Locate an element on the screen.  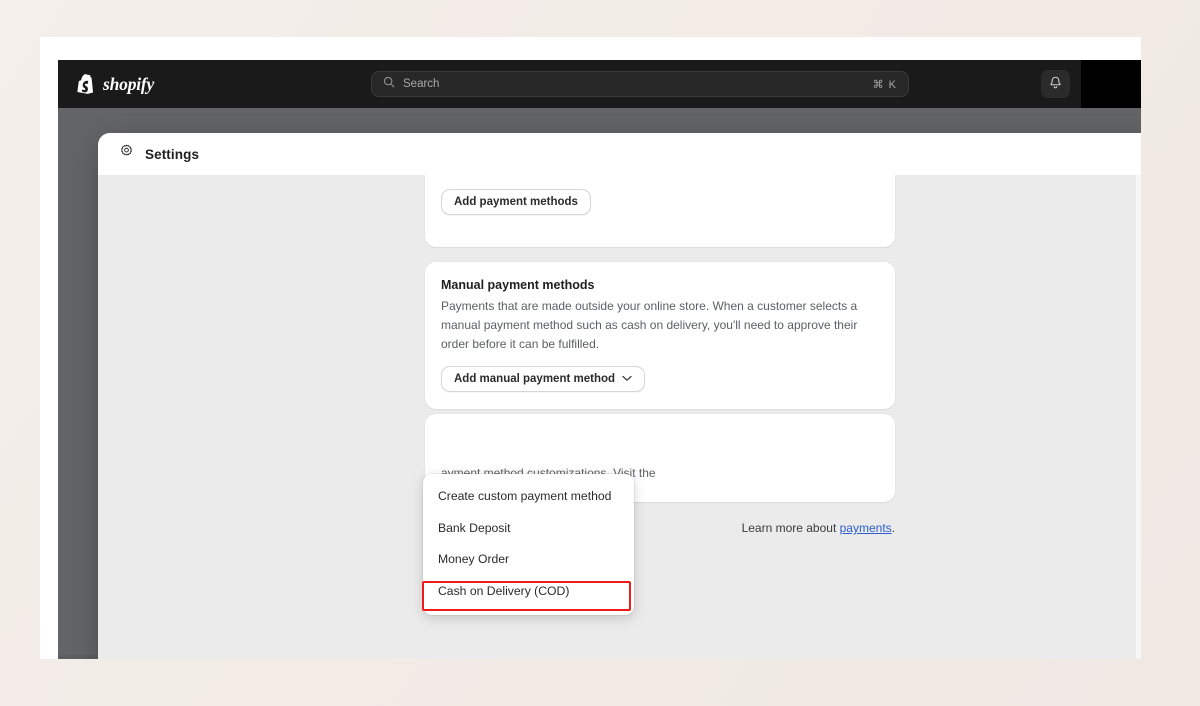
learn-more-prefix: Learn more about is located at coordinates (790, 528).